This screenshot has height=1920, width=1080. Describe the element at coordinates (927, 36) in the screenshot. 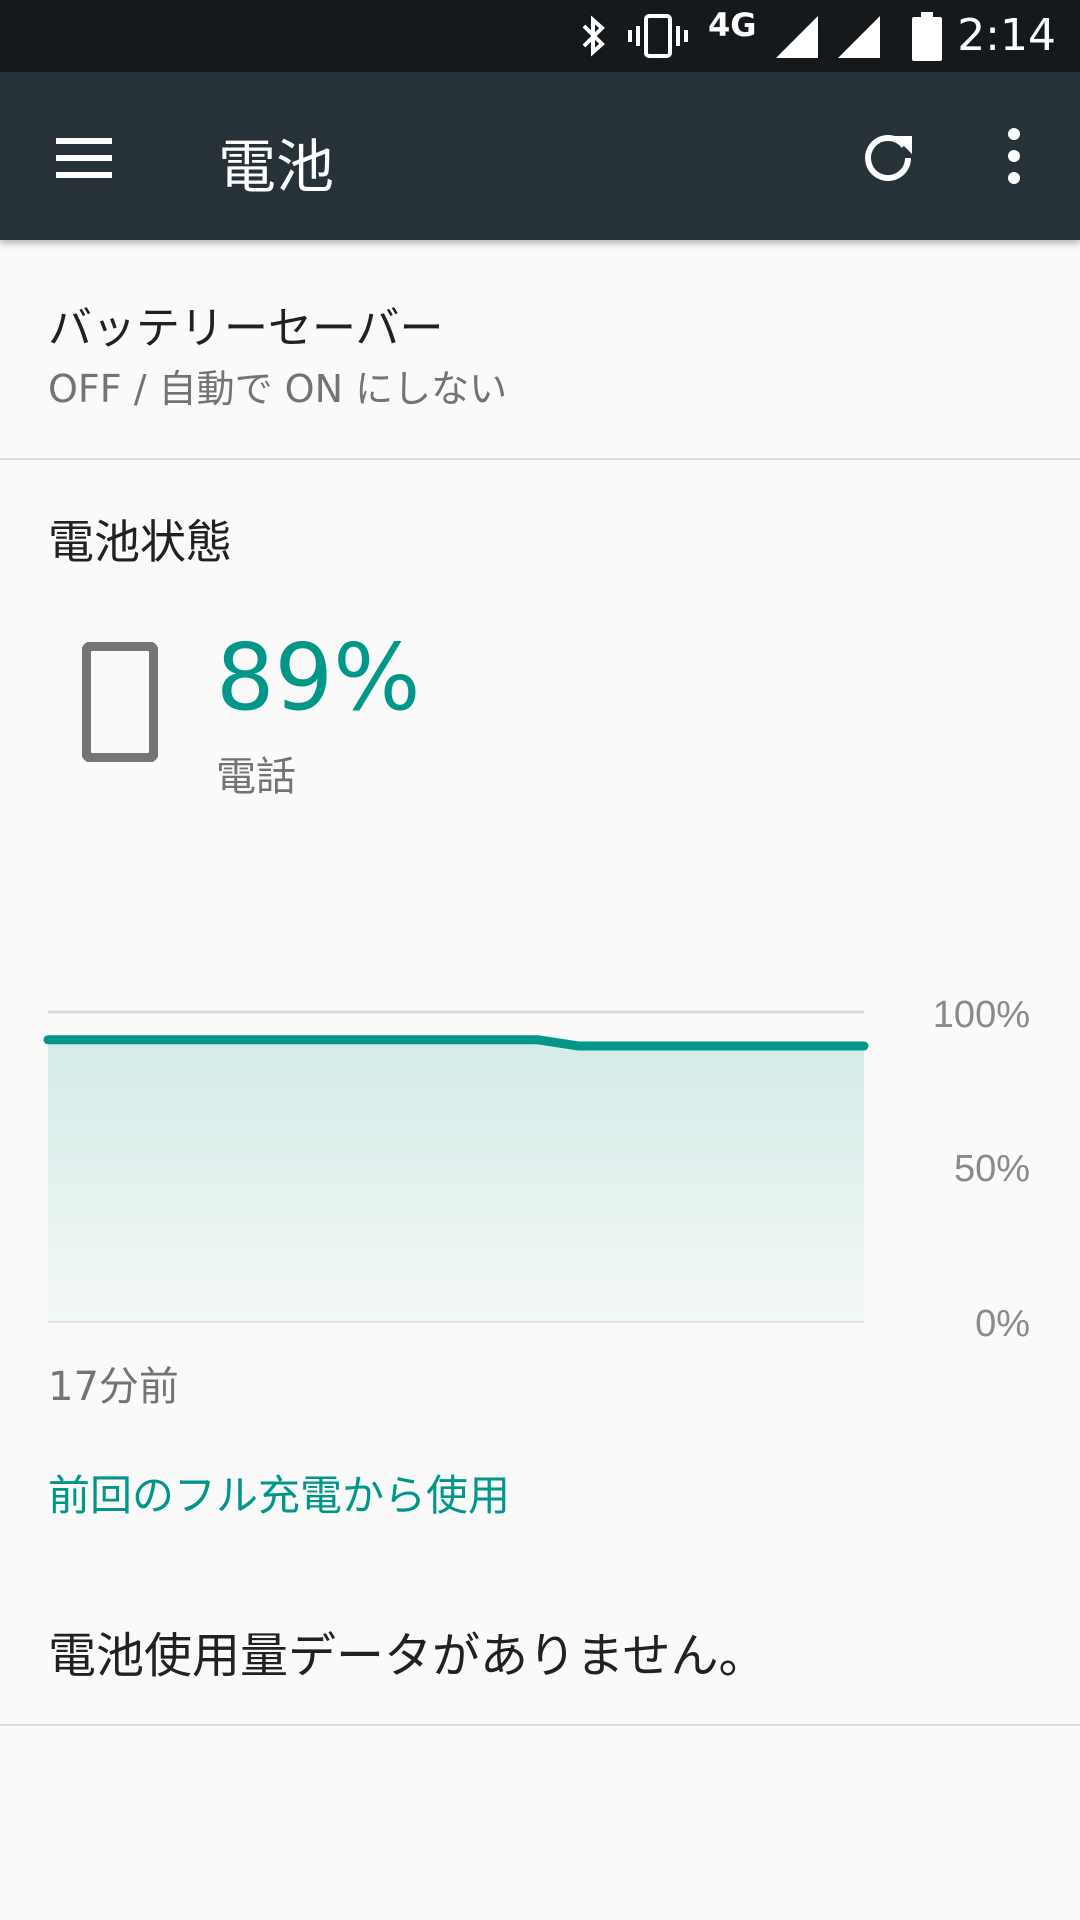

I see `battery-icon` at that location.